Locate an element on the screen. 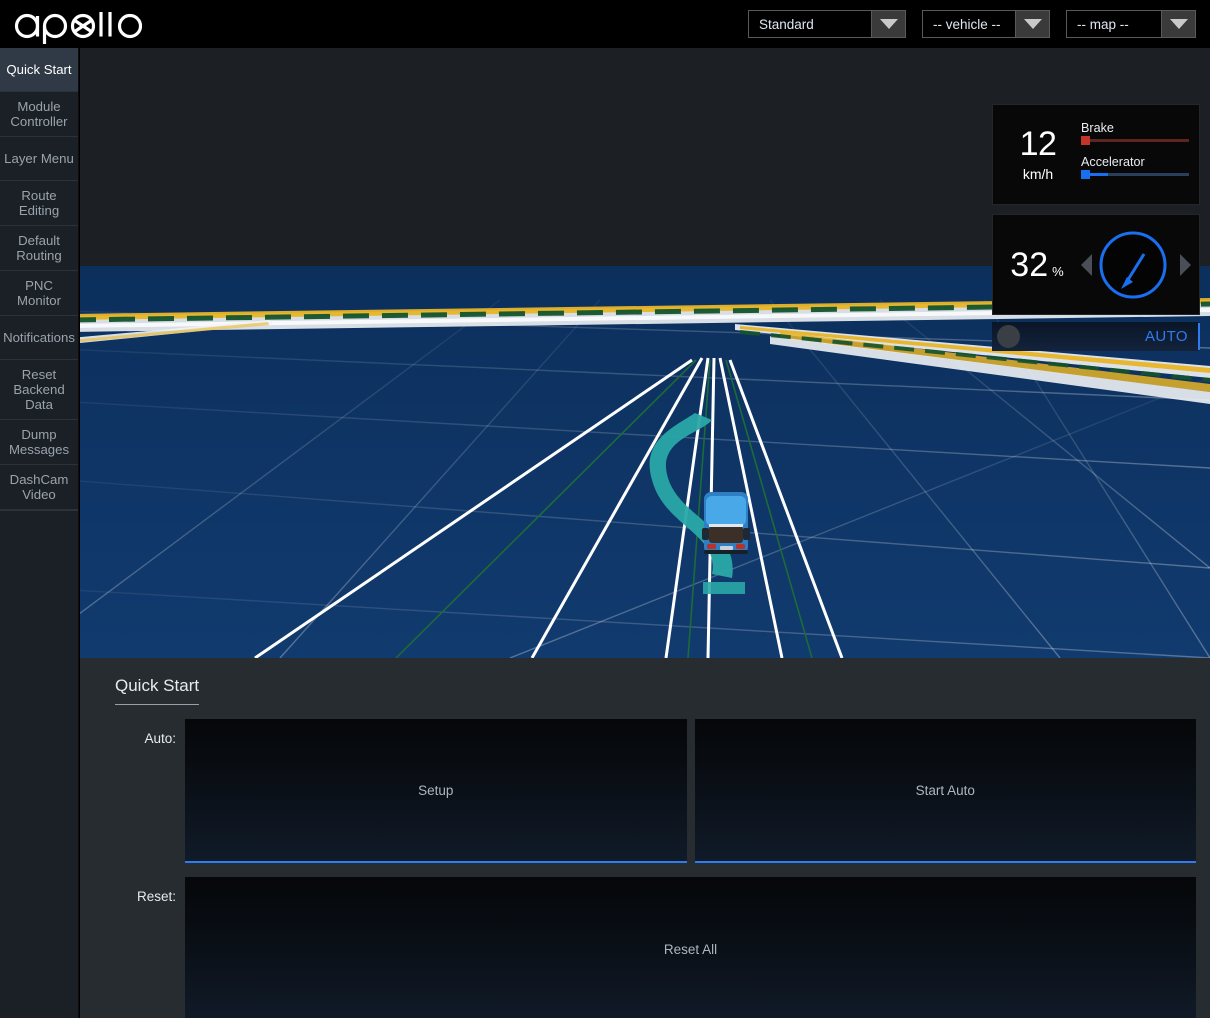 This screenshot has height=1018, width=1210. sidebar-item-default-routing: Default Routing is located at coordinates (39, 248).